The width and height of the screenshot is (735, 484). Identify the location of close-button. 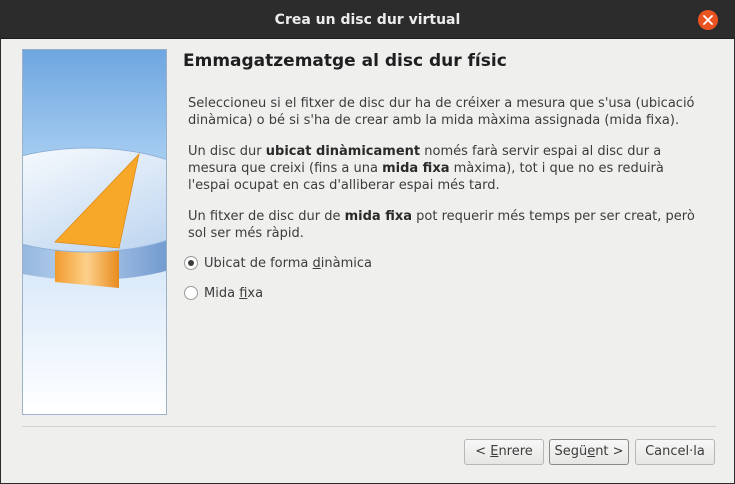
(708, 20).